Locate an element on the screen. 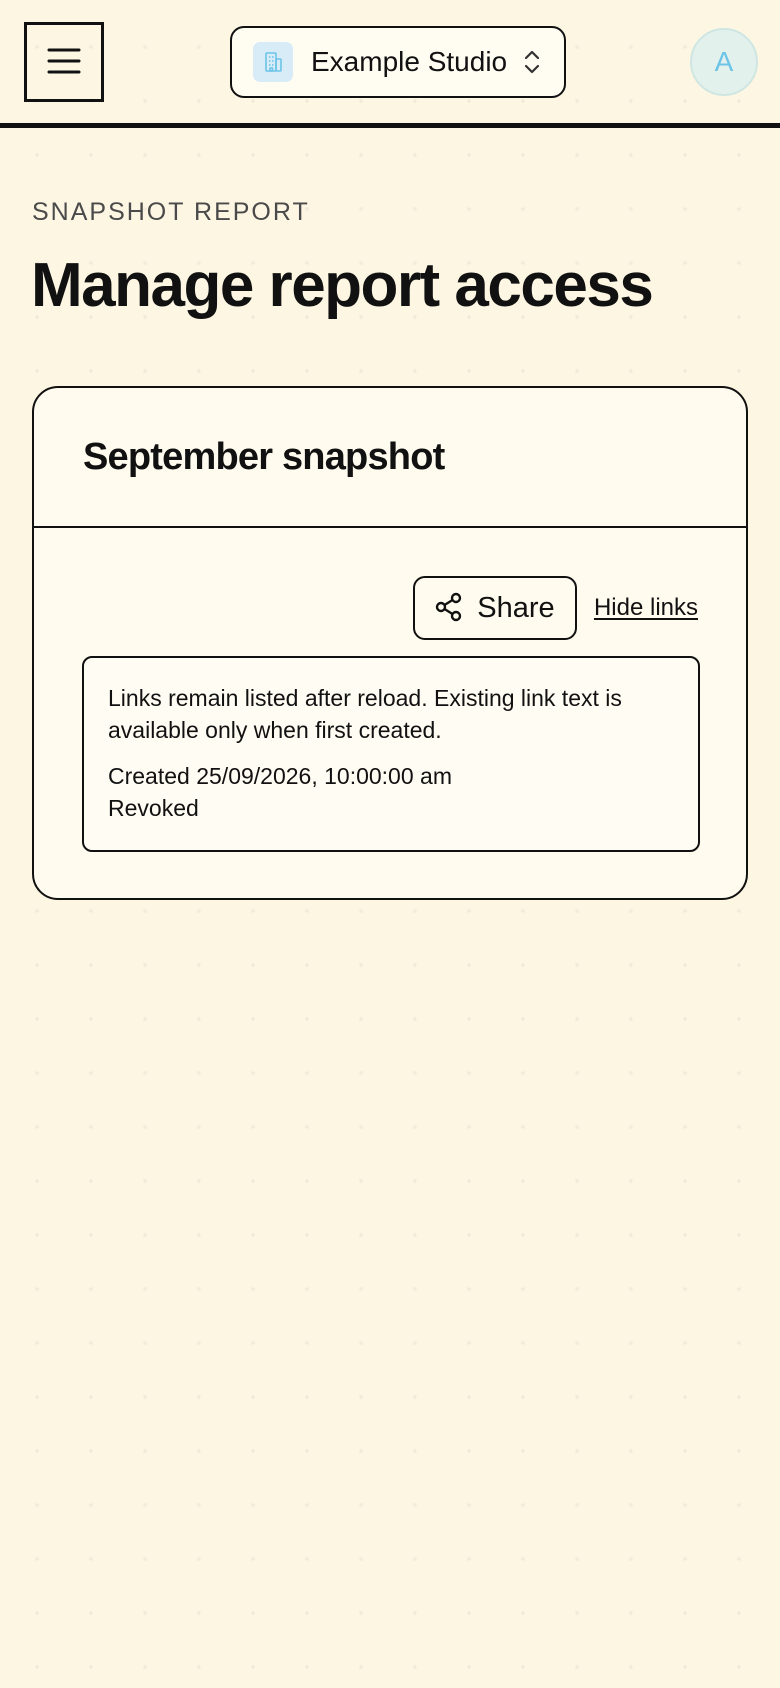 The image size is (780, 1688). workspace-name: Example Studio is located at coordinates (409, 61).